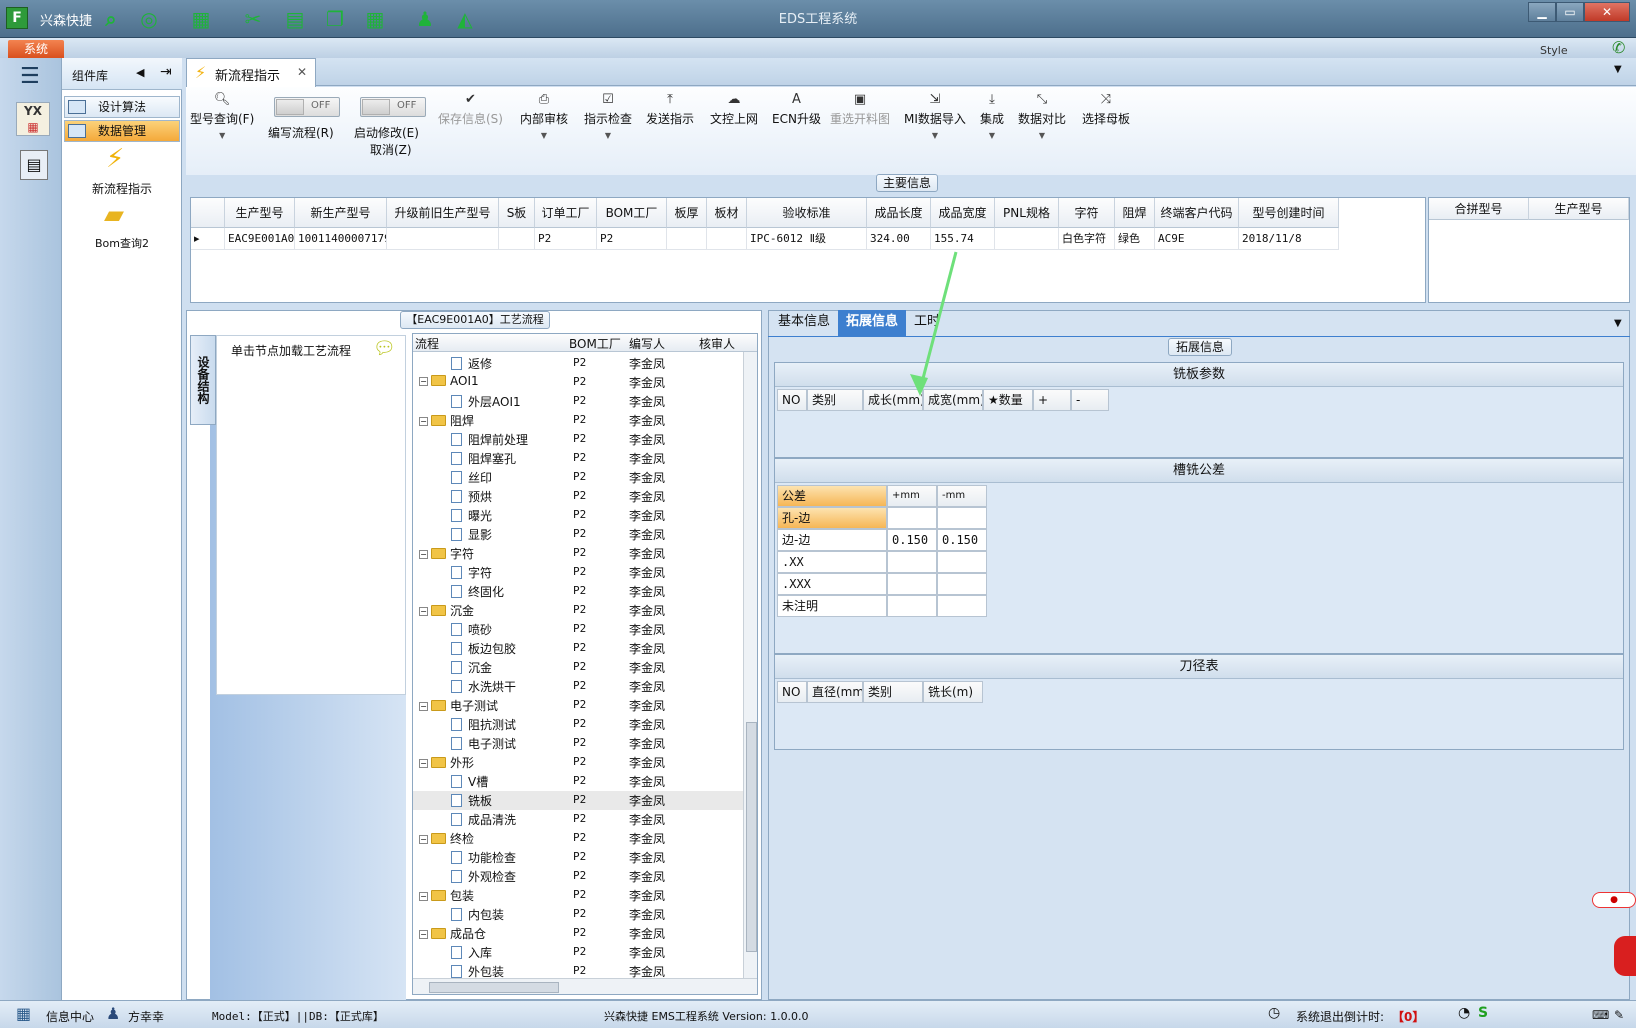 This screenshot has width=1636, height=1028. Describe the element at coordinates (962, 540) in the screenshot. I see `table-cell: 0.150` at that location.